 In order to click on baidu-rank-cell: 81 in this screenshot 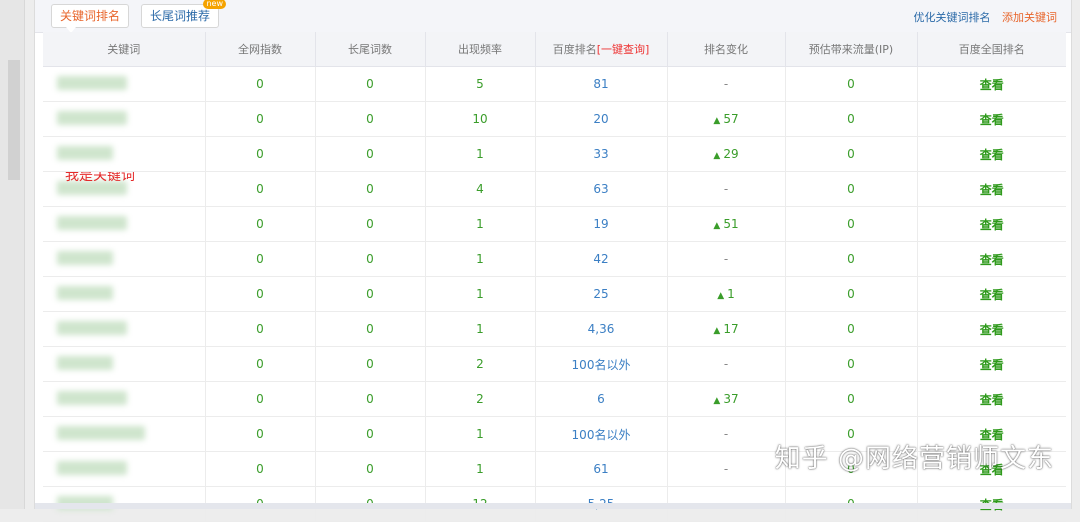, I will do `click(601, 84)`.